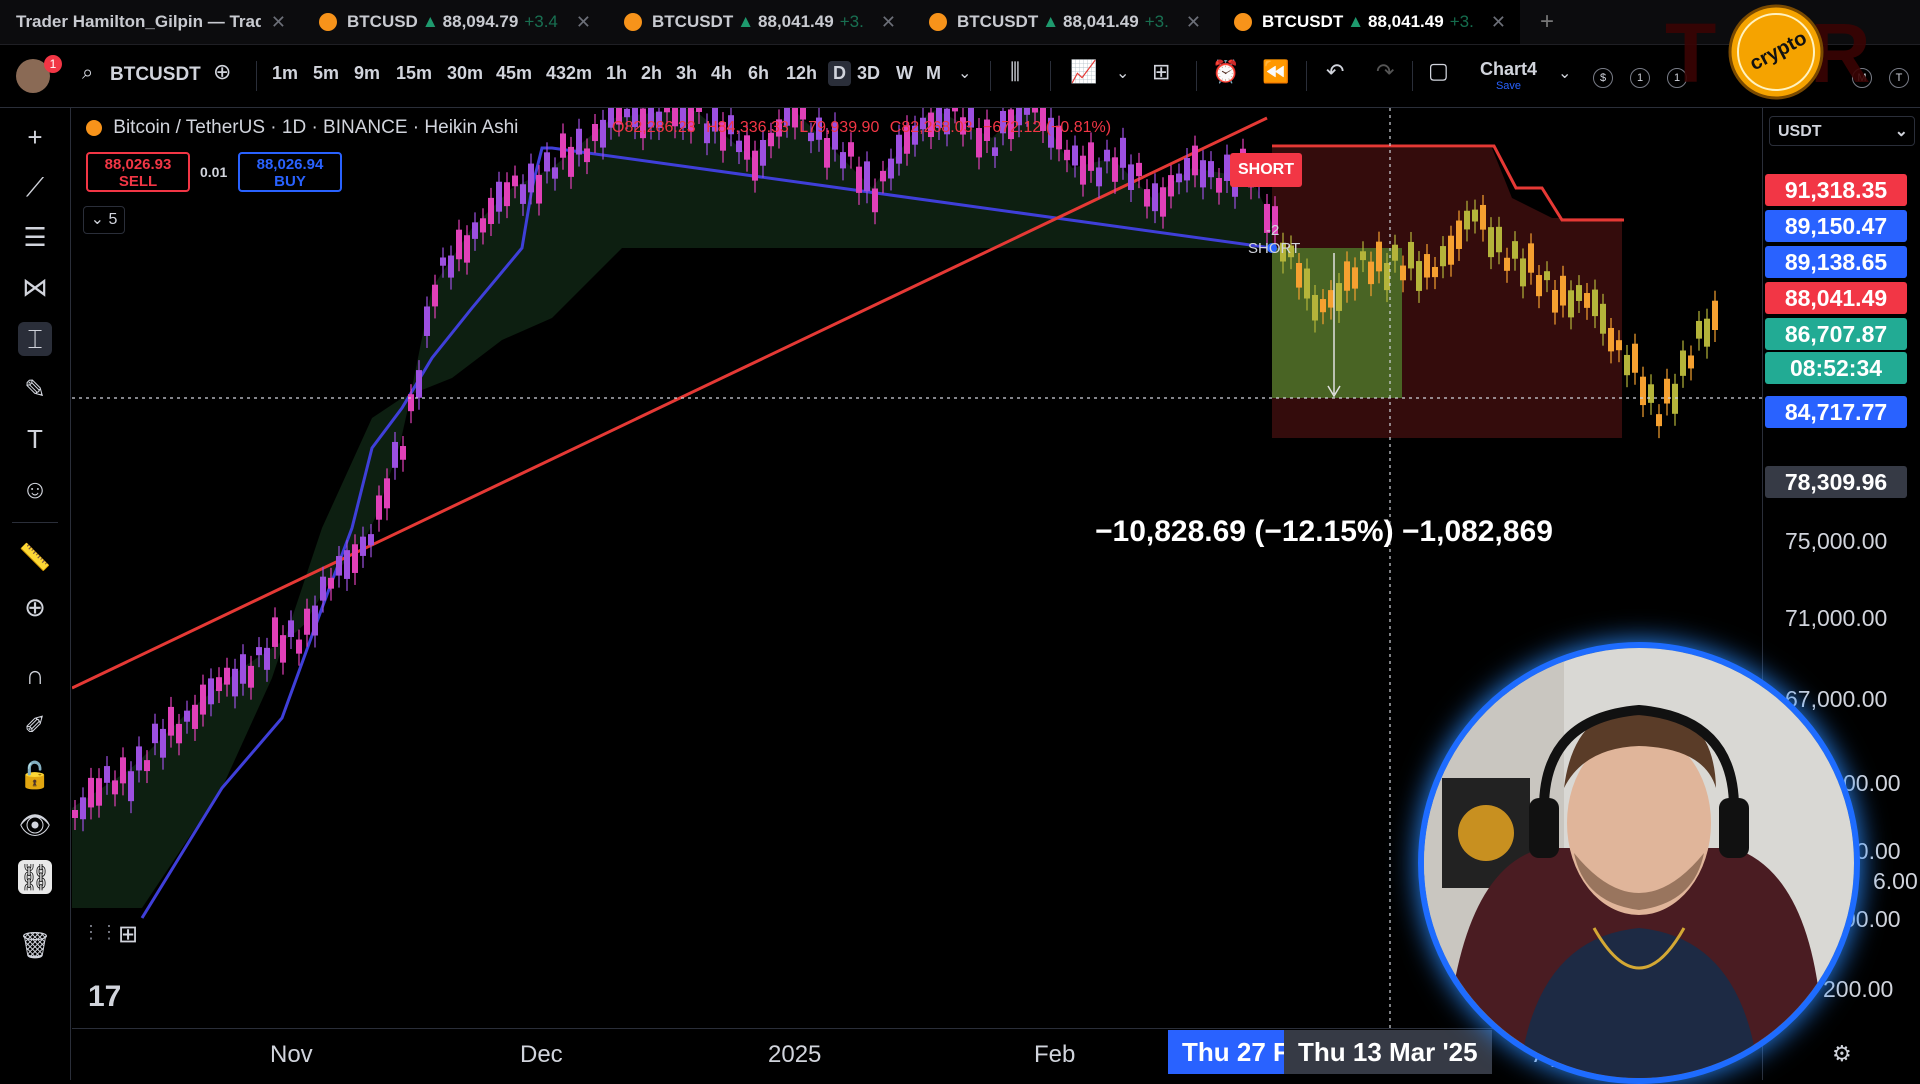 The image size is (1920, 1084). Describe the element at coordinates (35, 489) in the screenshot. I see `emoji-icon: ☺` at that location.